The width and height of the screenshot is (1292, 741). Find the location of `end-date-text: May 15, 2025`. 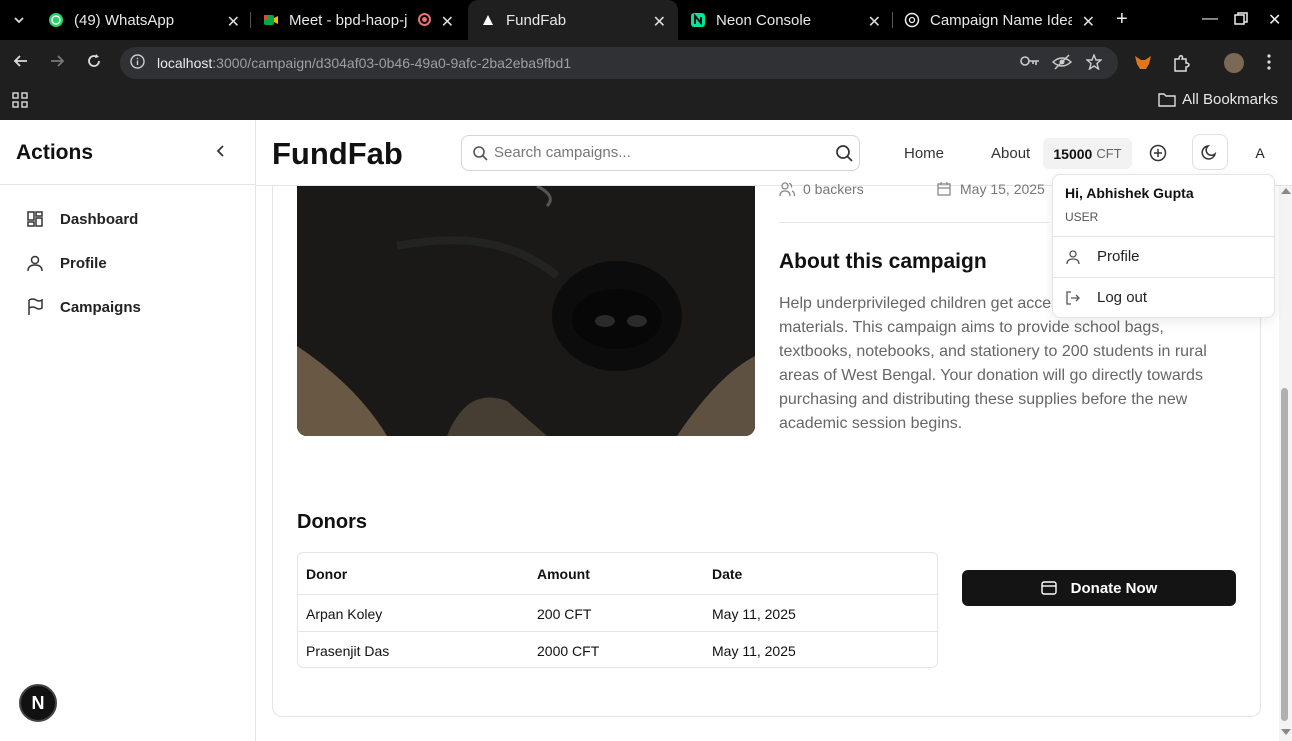

end-date-text: May 15, 2025 is located at coordinates (1002, 189).